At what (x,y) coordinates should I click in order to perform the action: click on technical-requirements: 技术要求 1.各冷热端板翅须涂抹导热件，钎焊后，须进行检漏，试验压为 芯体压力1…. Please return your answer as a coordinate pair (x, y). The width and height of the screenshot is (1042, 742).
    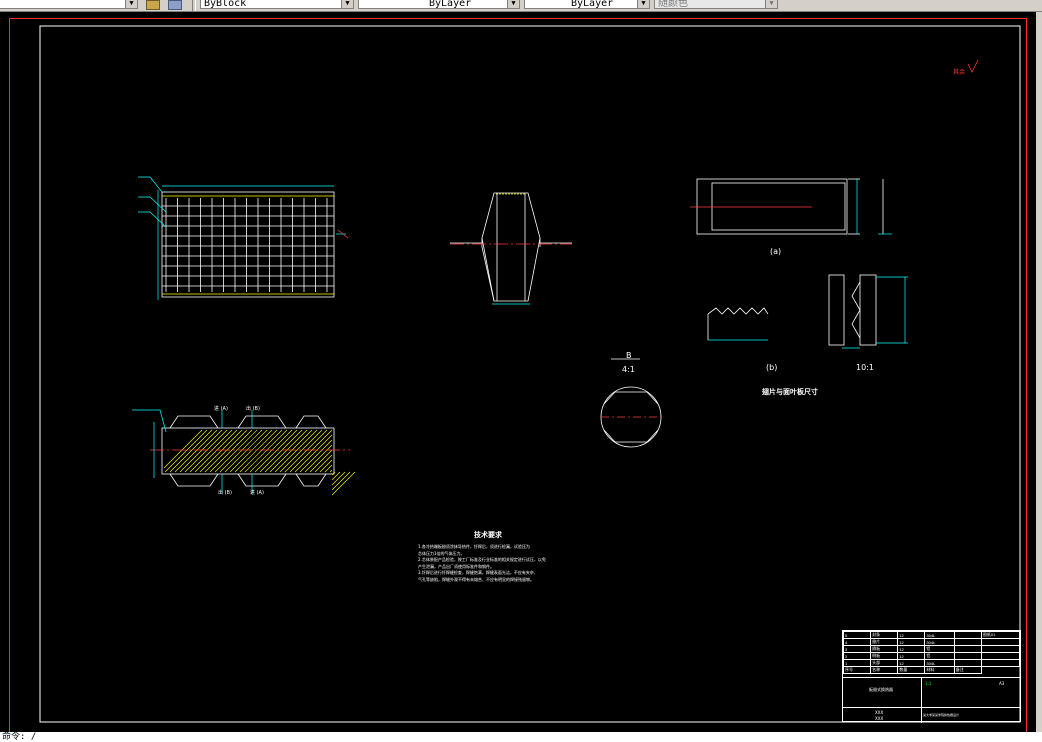
    Looking at the image, I should click on (488, 556).